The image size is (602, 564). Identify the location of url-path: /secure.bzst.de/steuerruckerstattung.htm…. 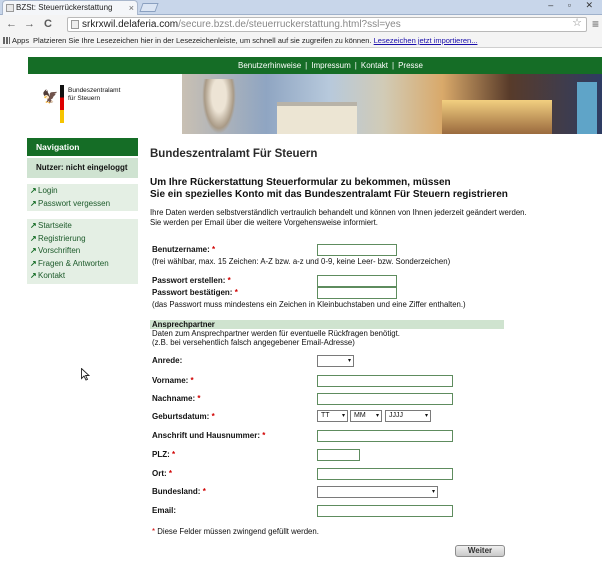
(289, 24).